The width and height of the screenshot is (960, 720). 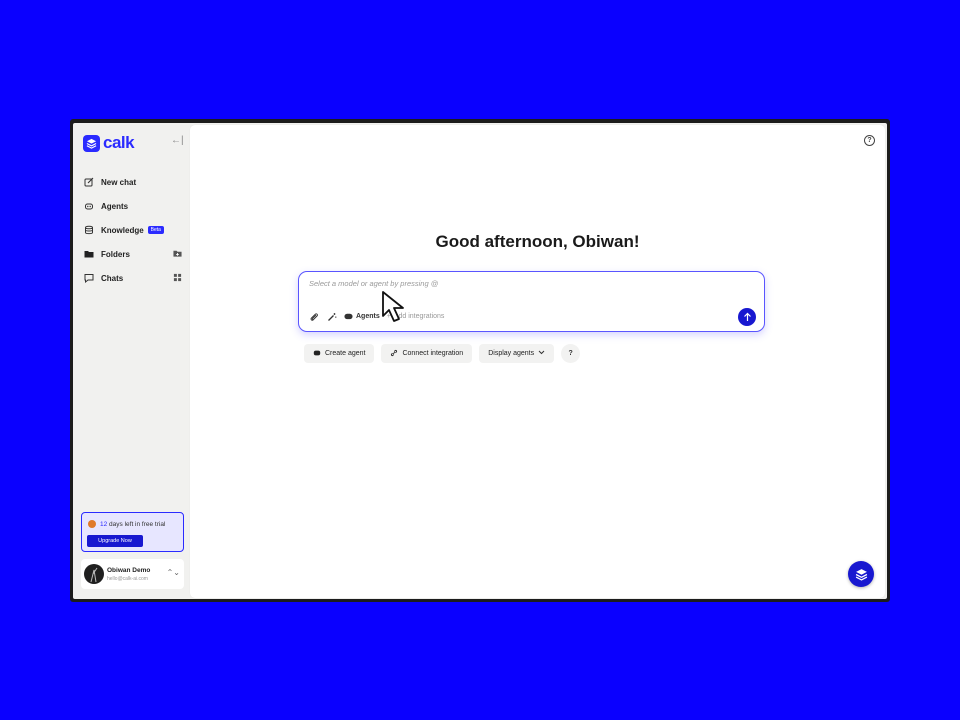 I want to click on sidebar-item-label: New chat, so click(x=119, y=182).